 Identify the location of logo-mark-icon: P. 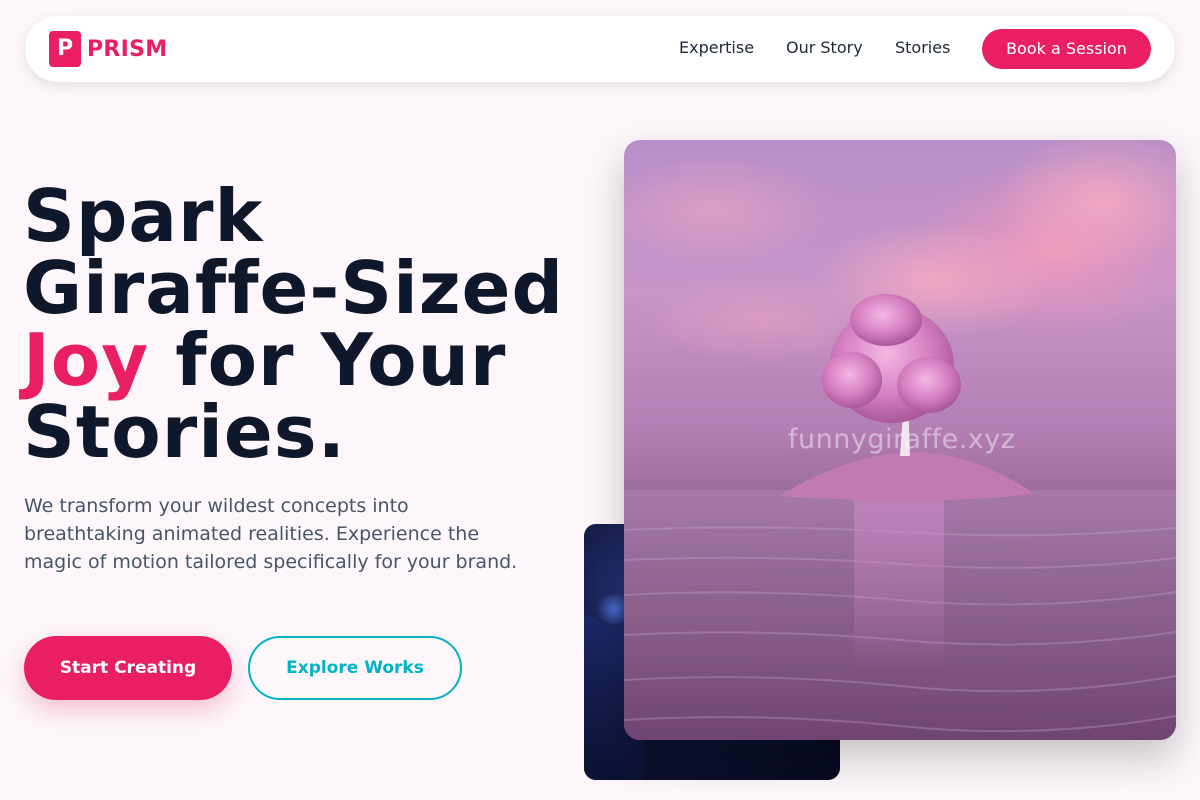
(65, 49).